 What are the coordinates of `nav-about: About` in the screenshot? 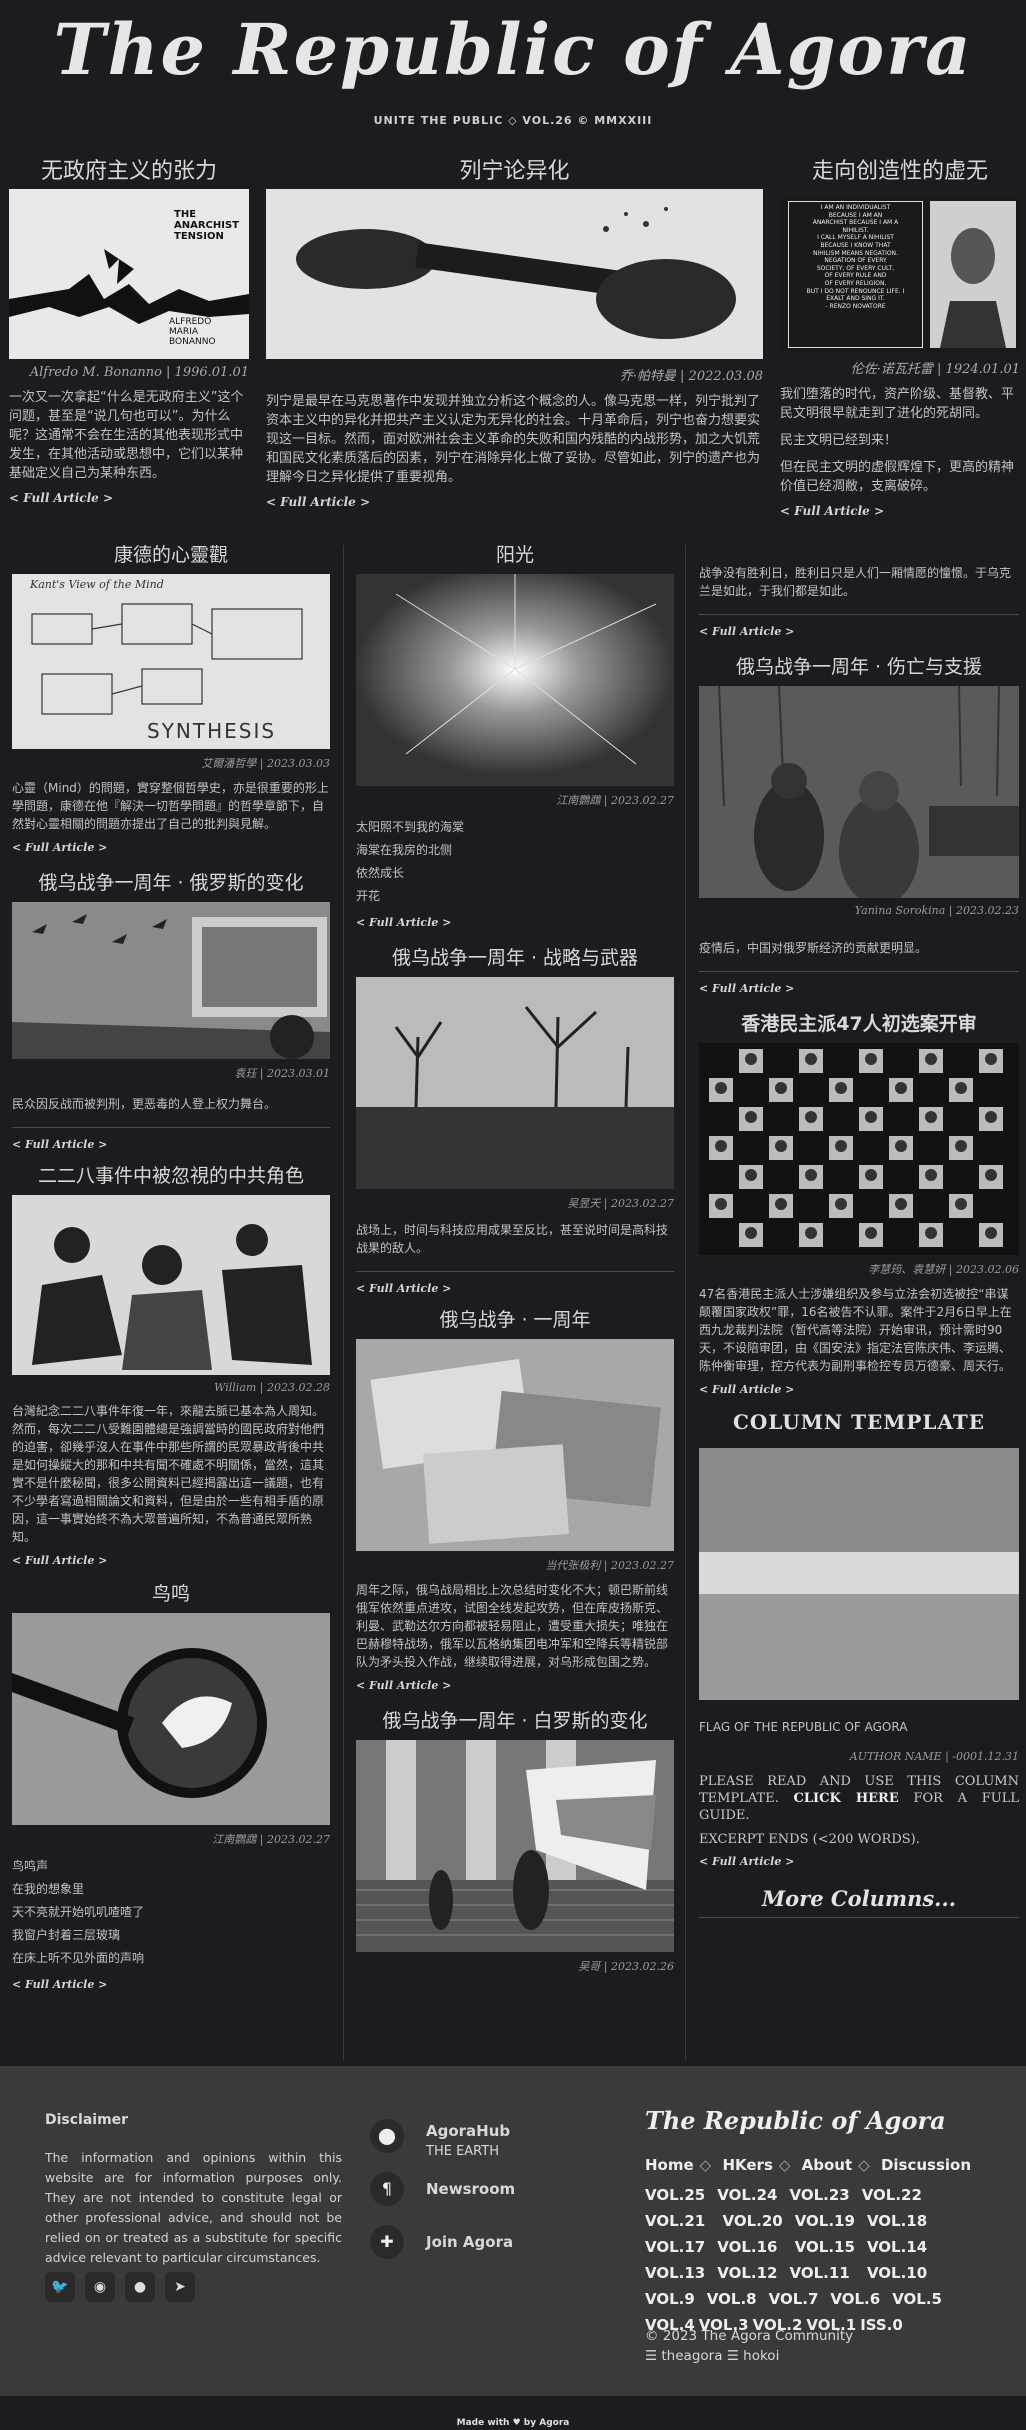 It's located at (827, 2165).